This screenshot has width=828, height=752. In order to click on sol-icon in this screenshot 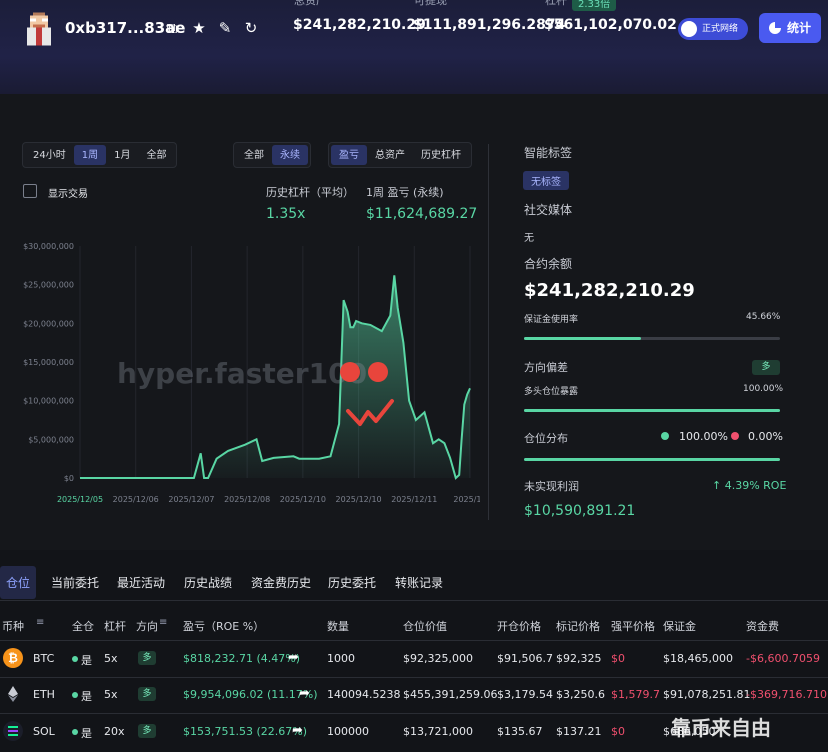, I will do `click(13, 731)`.